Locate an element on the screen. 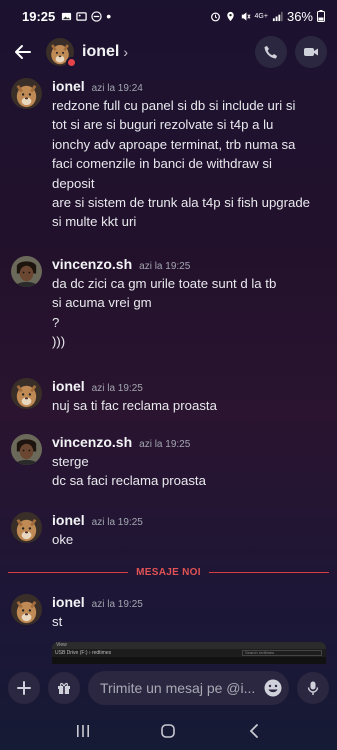 This screenshot has width=337, height=750. header-avatar is located at coordinates (61, 53).